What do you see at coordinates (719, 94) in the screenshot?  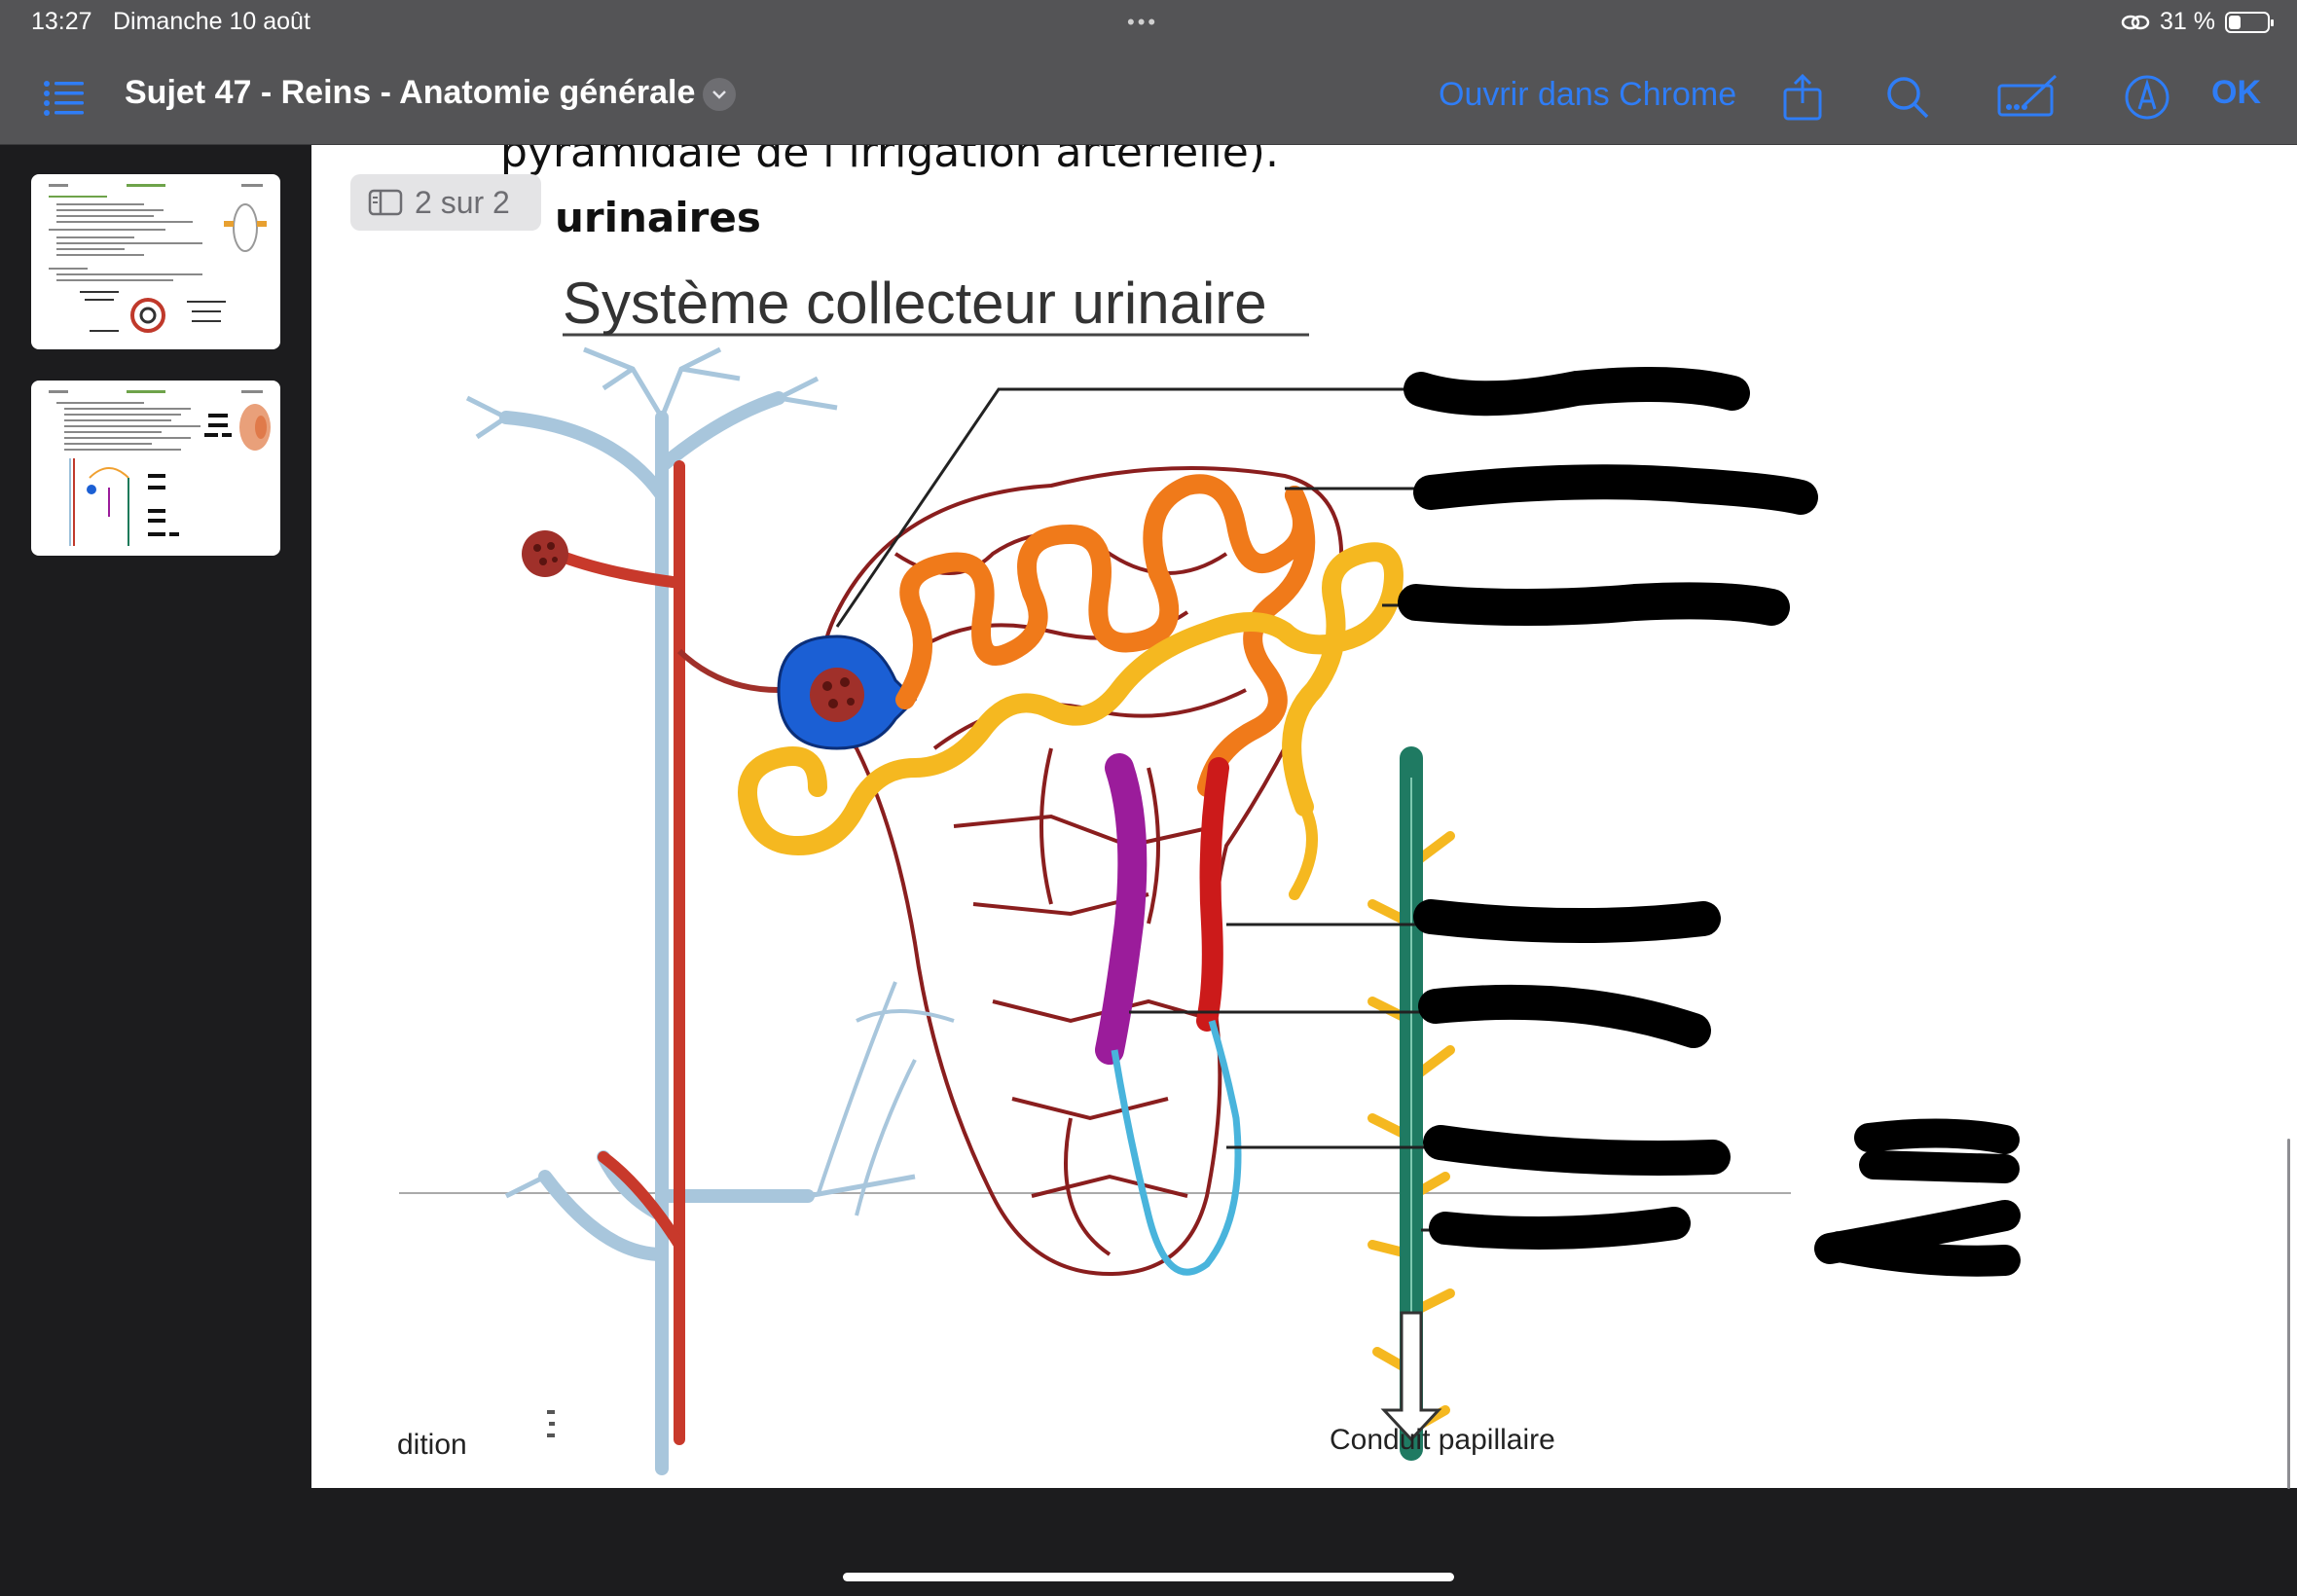 I see `chevron-down-icon` at bounding box center [719, 94].